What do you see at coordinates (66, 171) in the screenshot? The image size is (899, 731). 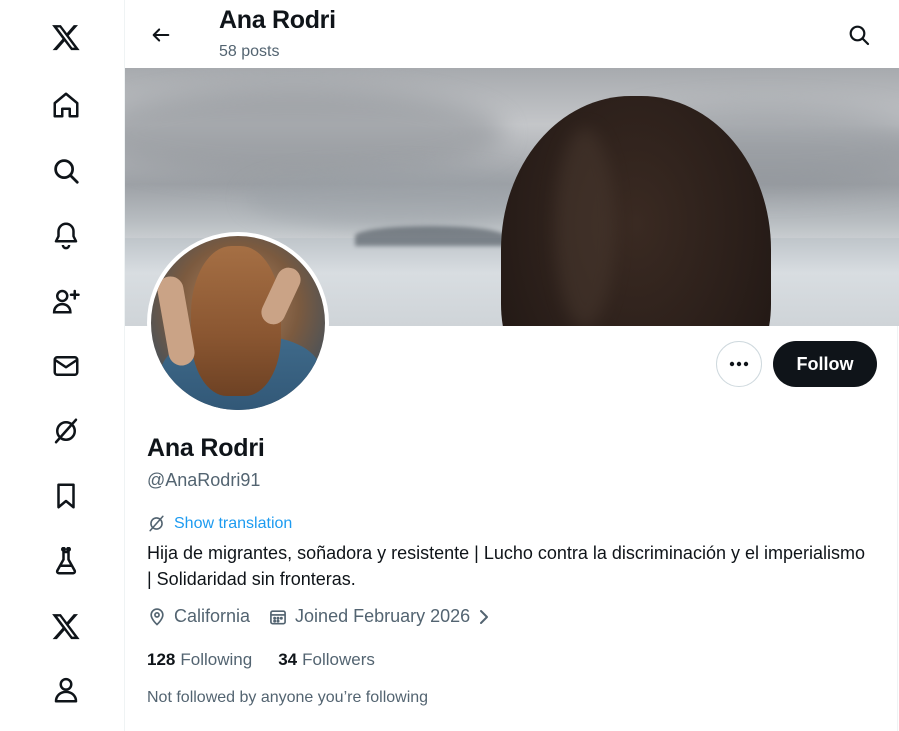 I see `search-icon` at bounding box center [66, 171].